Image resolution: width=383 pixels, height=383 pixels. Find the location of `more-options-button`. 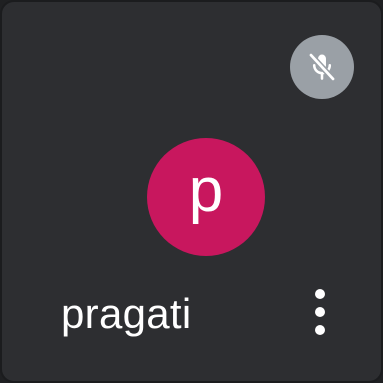

more-options-button is located at coordinates (320, 312).